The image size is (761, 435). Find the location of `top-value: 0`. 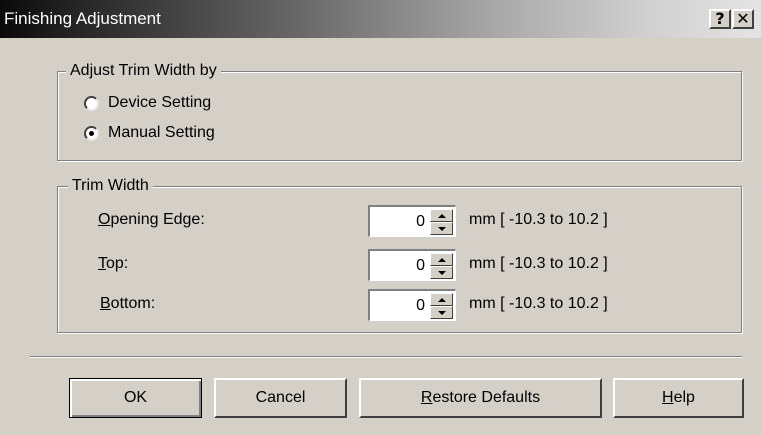

top-value: 0 is located at coordinates (420, 266).